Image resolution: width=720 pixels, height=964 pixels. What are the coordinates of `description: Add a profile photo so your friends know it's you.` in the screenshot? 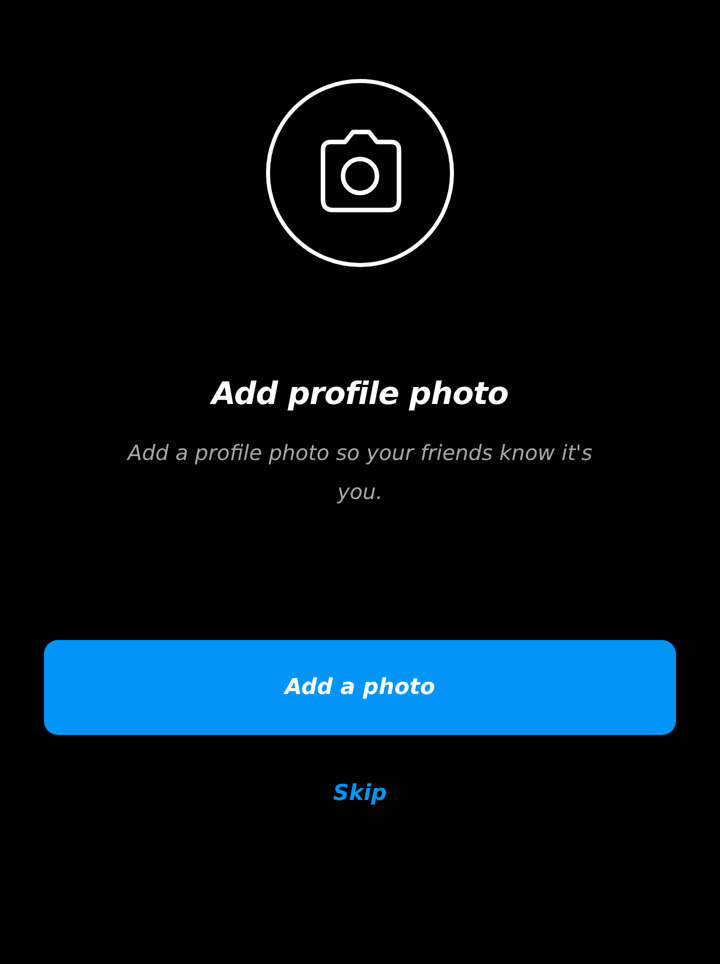 It's located at (360, 473).